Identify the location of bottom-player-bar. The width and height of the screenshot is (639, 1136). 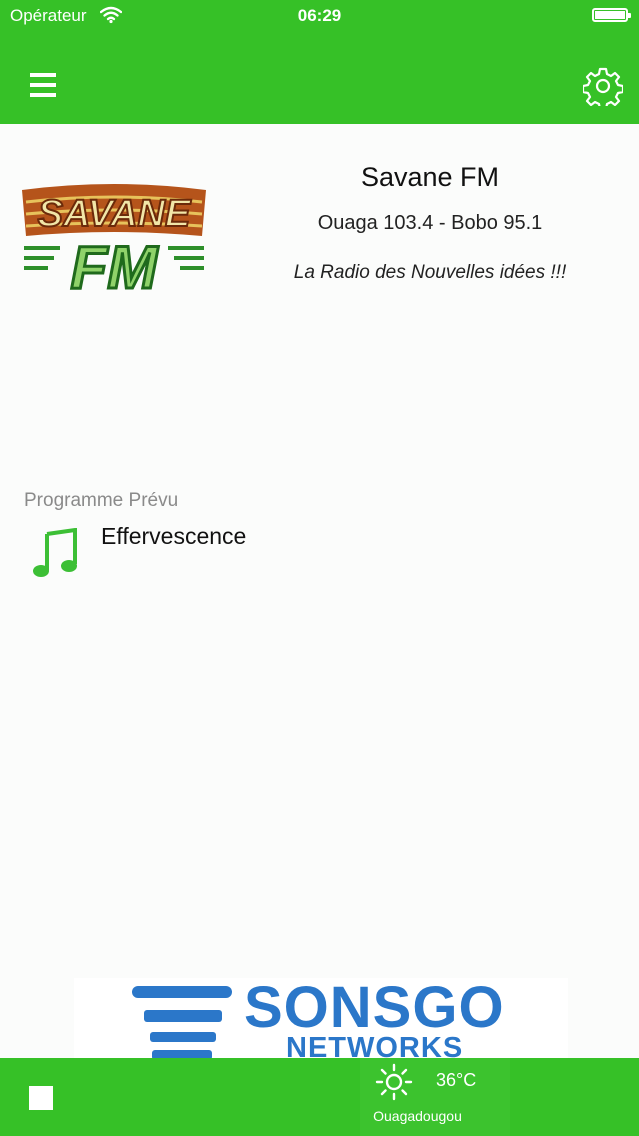
(319, 1097).